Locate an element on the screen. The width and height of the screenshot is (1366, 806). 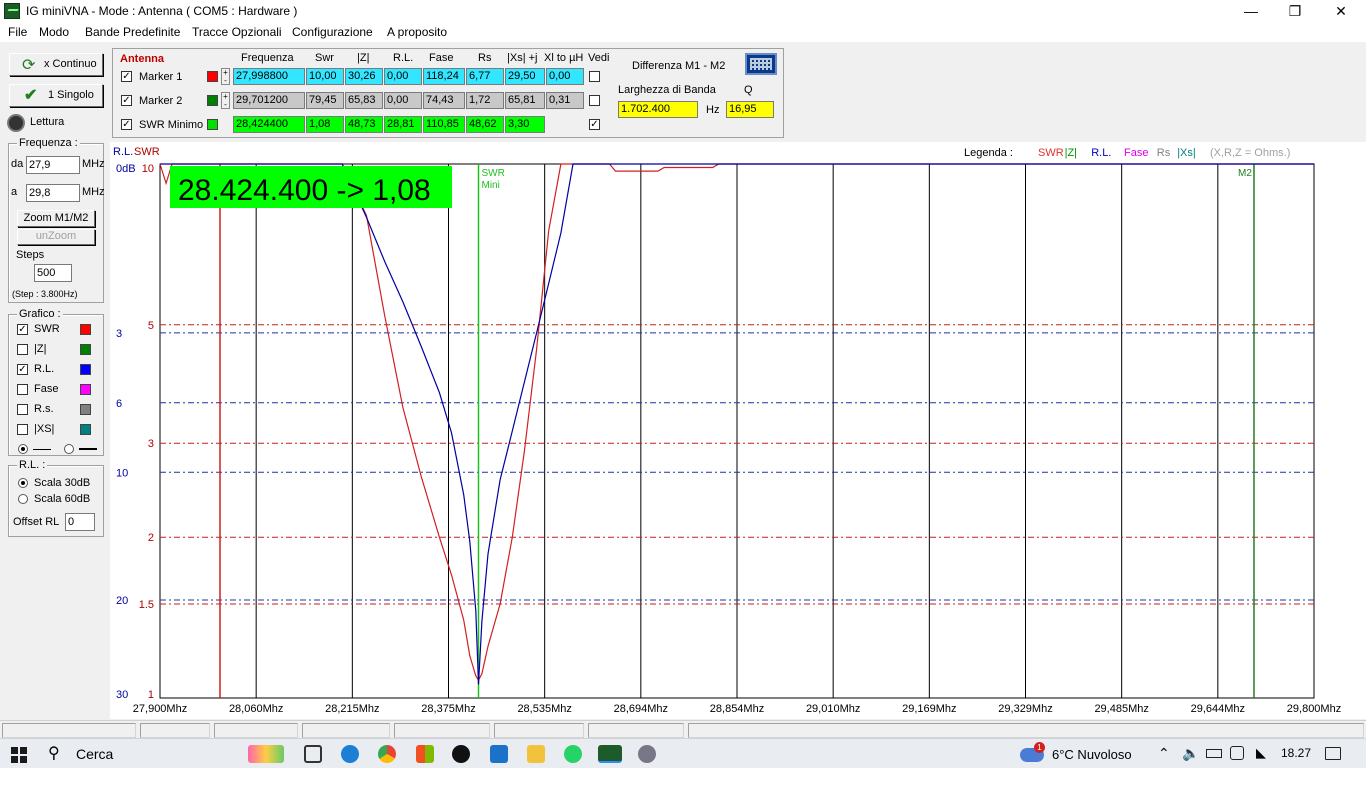
calculator-icon is located at coordinates (761, 64).